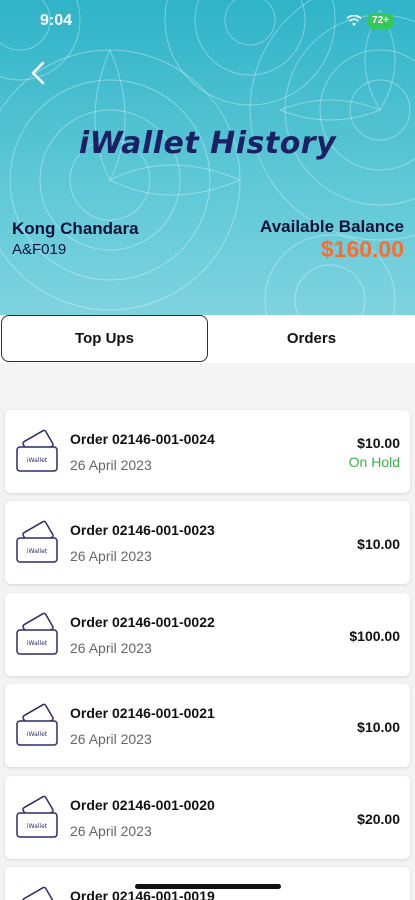  What do you see at coordinates (207, 143) in the screenshot?
I see `page-title: iWallet History` at bounding box center [207, 143].